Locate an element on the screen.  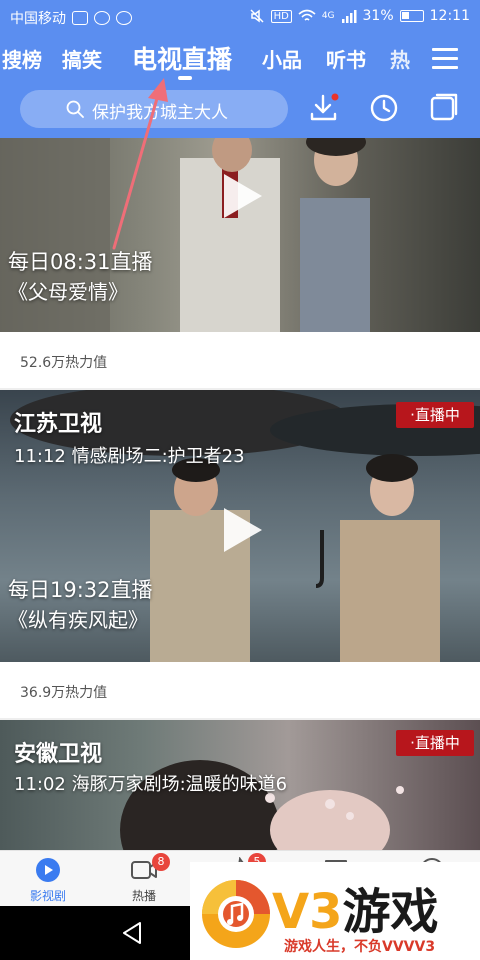
search-bar: 保护我方城主大人 is located at coordinates (154, 109).